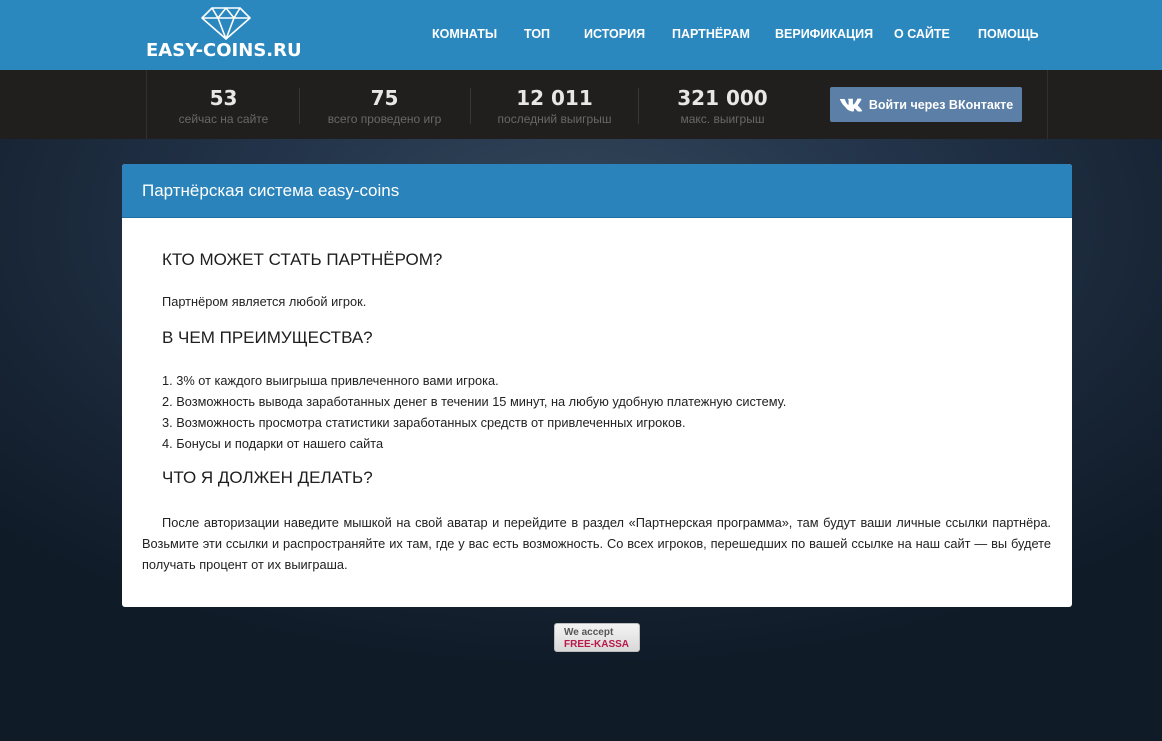 The width and height of the screenshot is (1162, 741). Describe the element at coordinates (941, 104) in the screenshot. I see `vk-login-label: Войти через ВКонтакте` at that location.